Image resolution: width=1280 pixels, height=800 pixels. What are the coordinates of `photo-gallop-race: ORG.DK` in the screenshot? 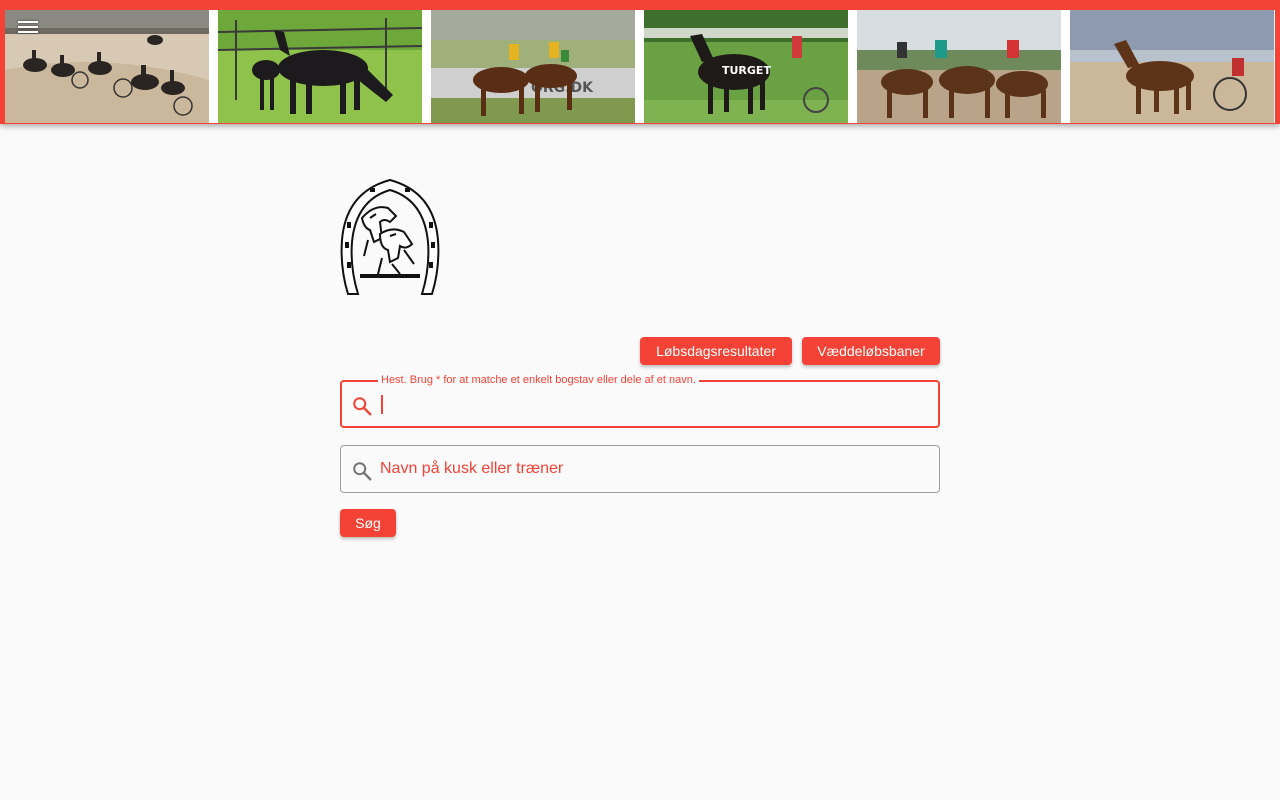 It's located at (533, 66).